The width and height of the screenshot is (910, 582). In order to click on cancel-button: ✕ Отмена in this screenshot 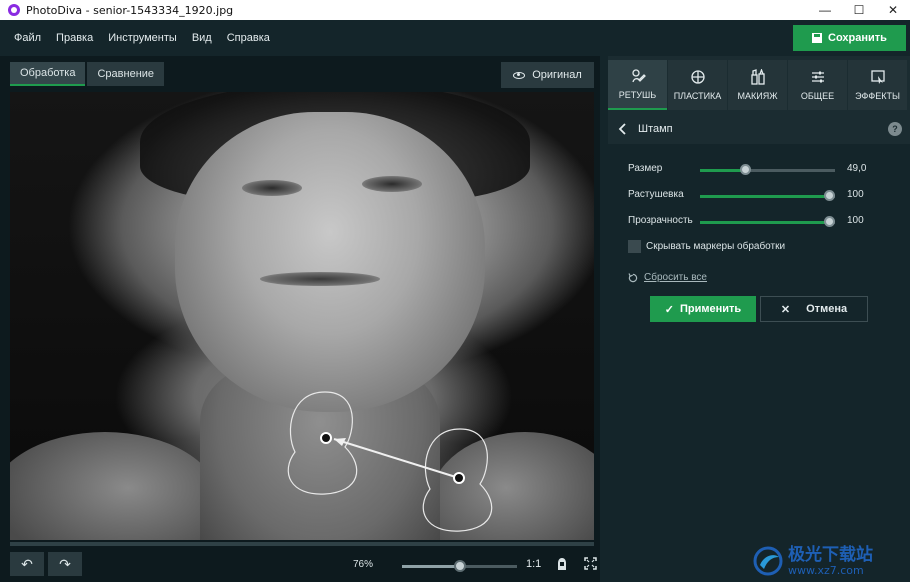, I will do `click(814, 309)`.